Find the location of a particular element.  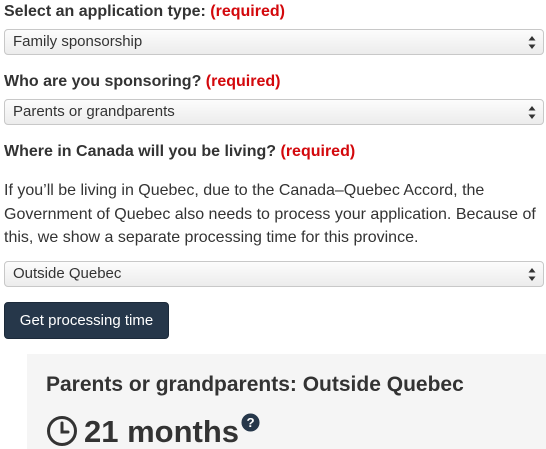

result-title: Parents or grandparents: Outside Quebec is located at coordinates (255, 384).